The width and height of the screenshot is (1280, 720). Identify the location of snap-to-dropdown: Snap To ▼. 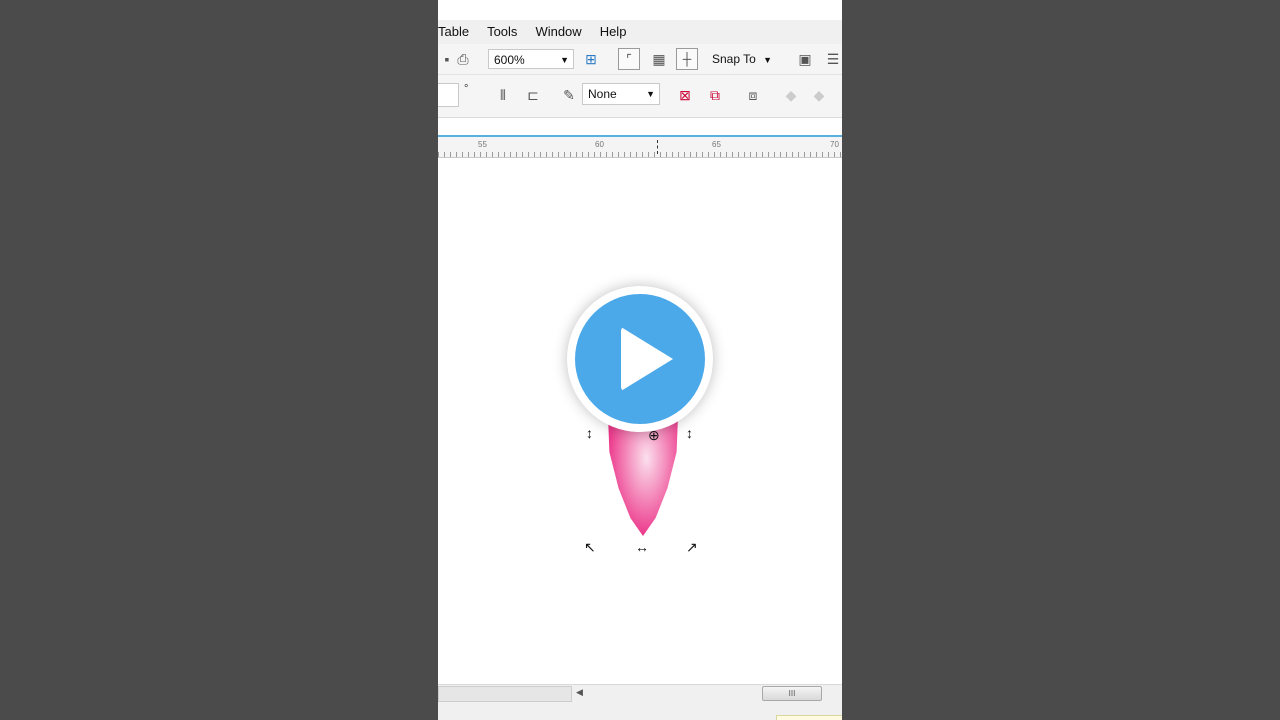
(748, 59).